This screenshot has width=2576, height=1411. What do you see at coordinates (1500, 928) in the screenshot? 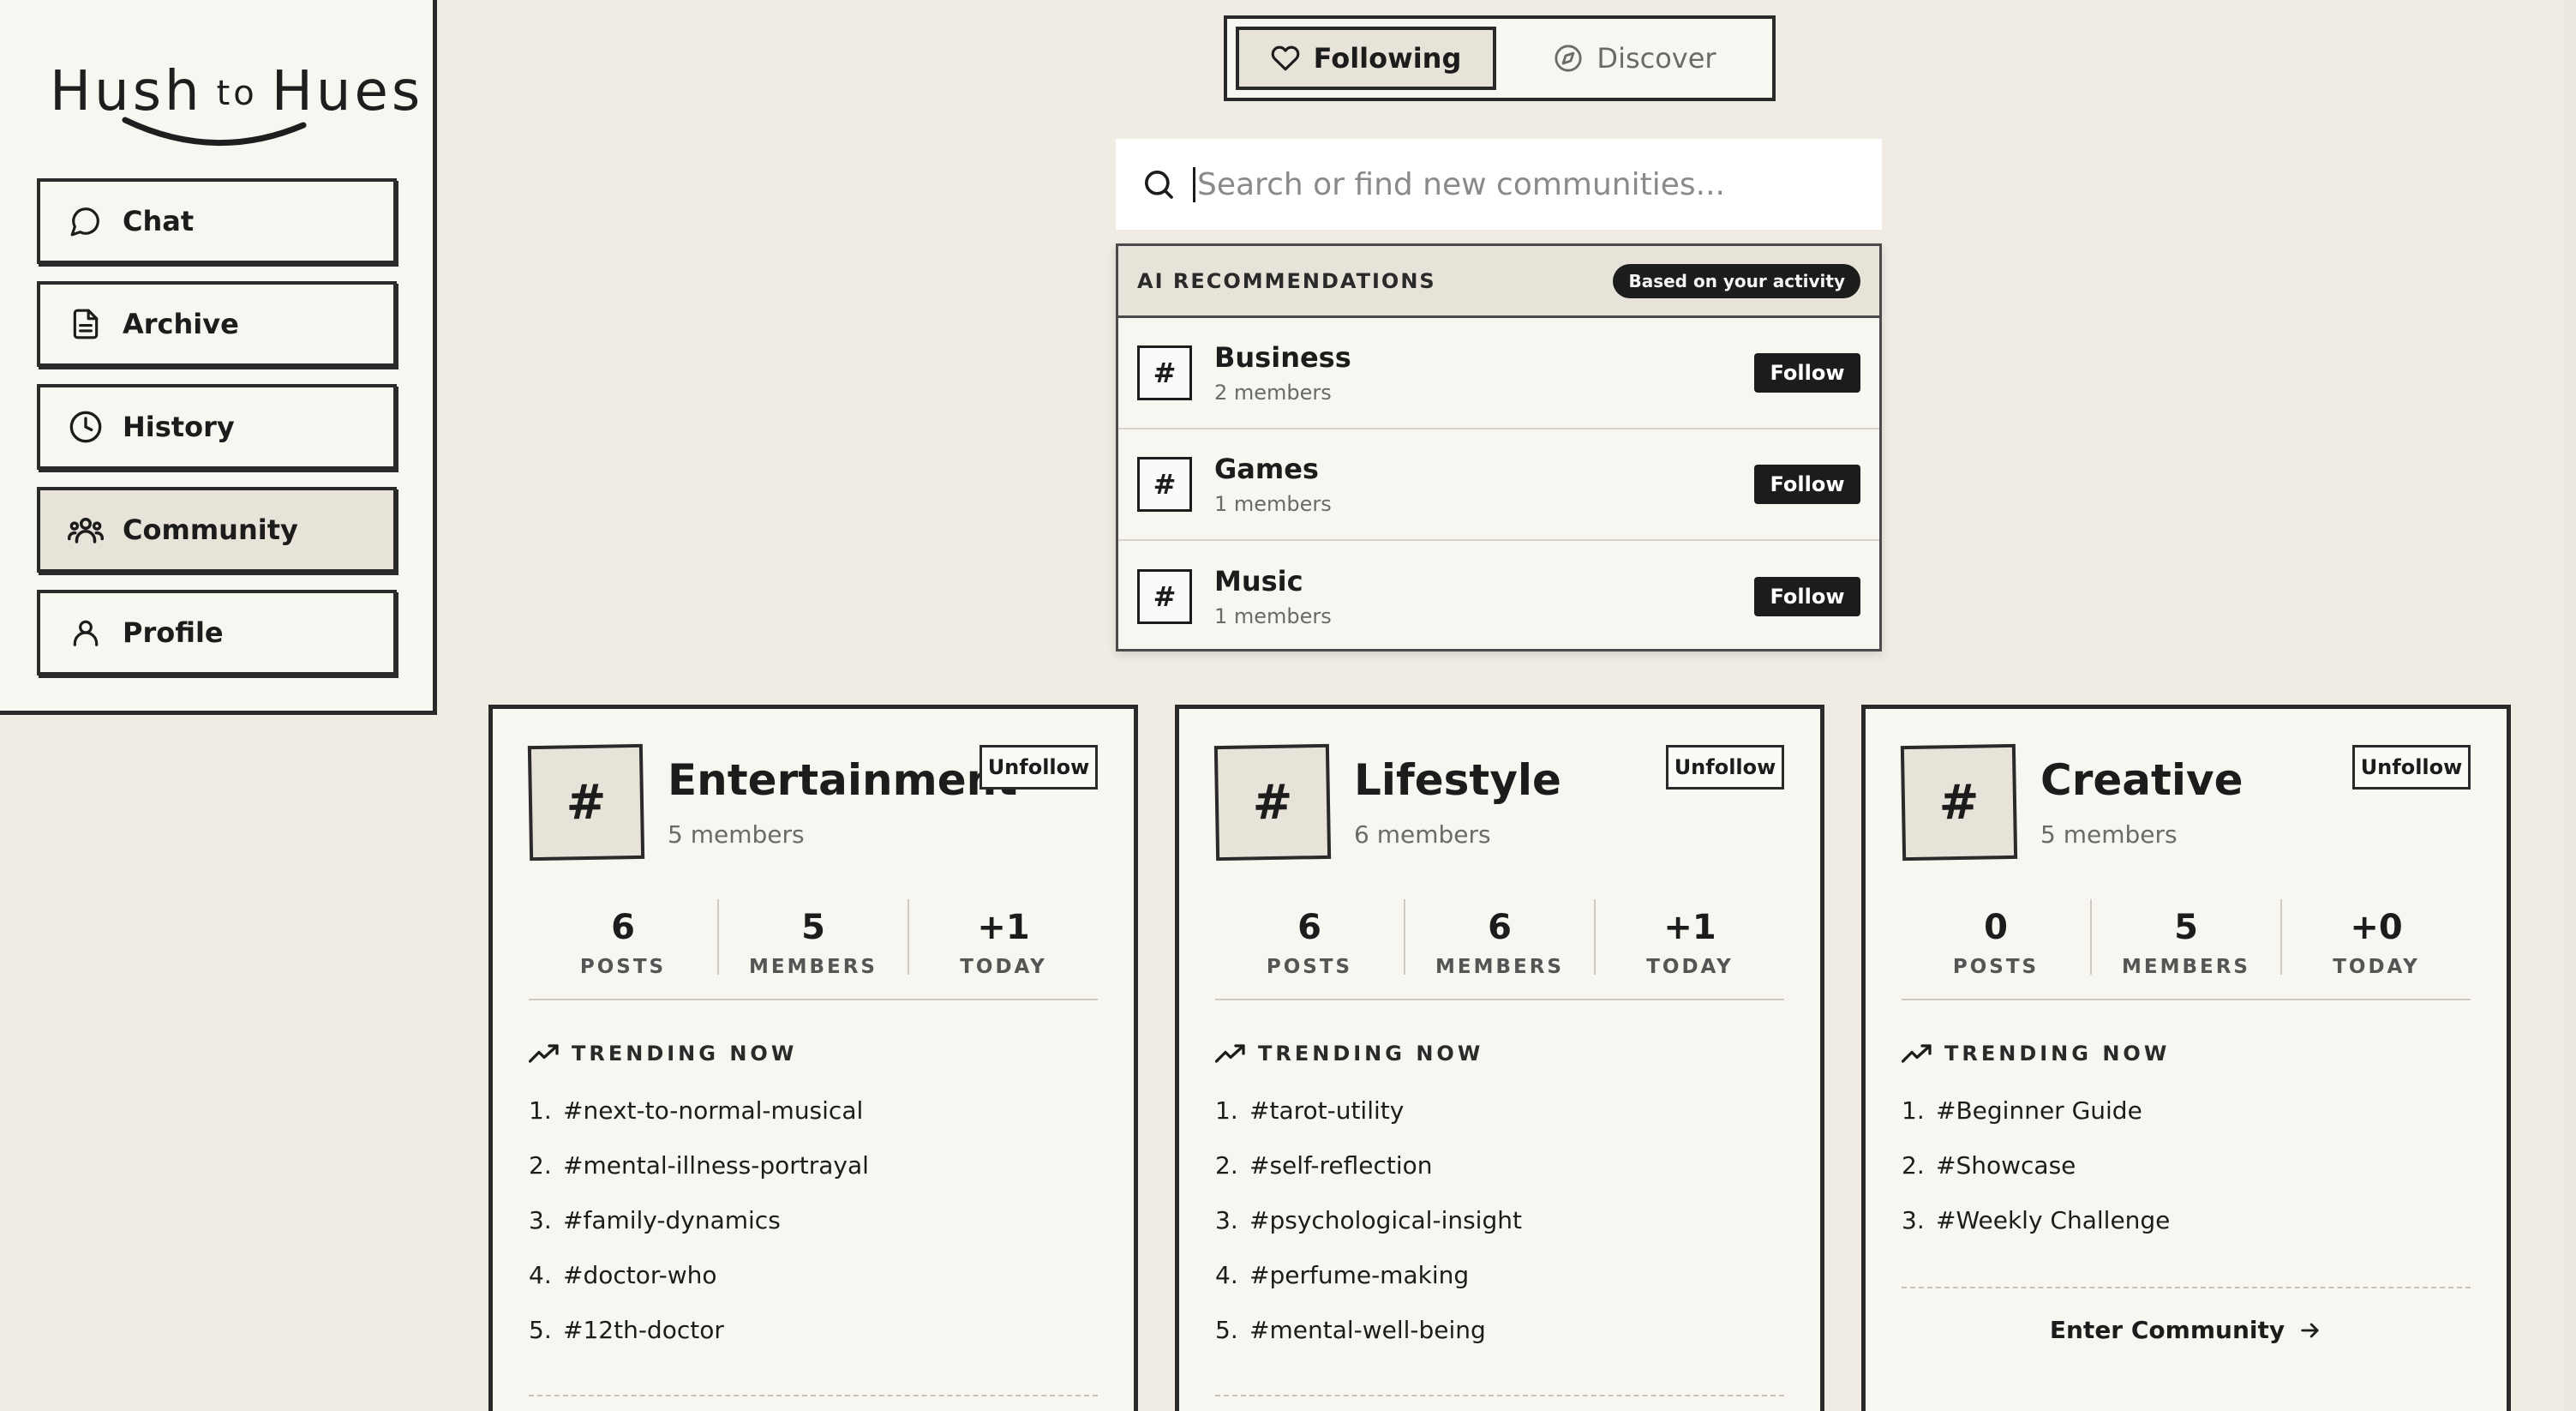
I see `members-count: 6` at bounding box center [1500, 928].